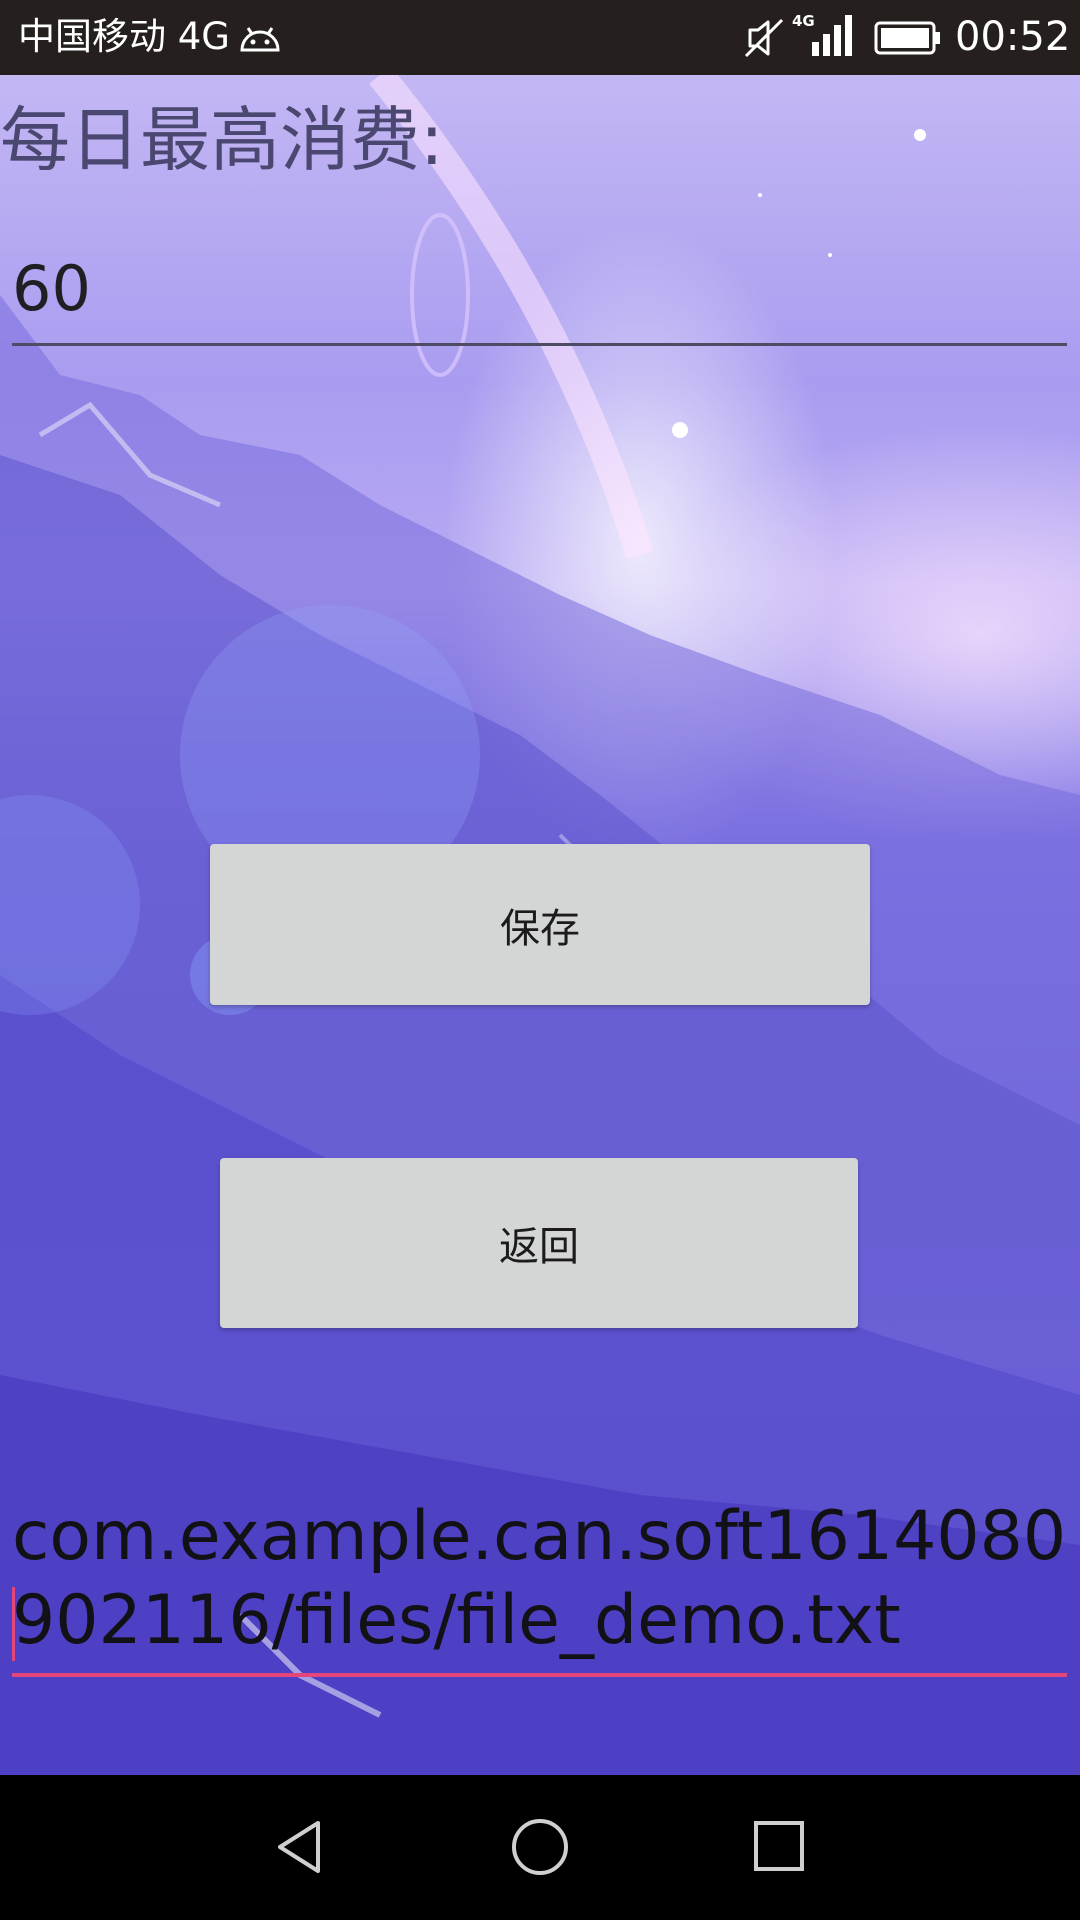  I want to click on save-button: 保存, so click(540, 924).